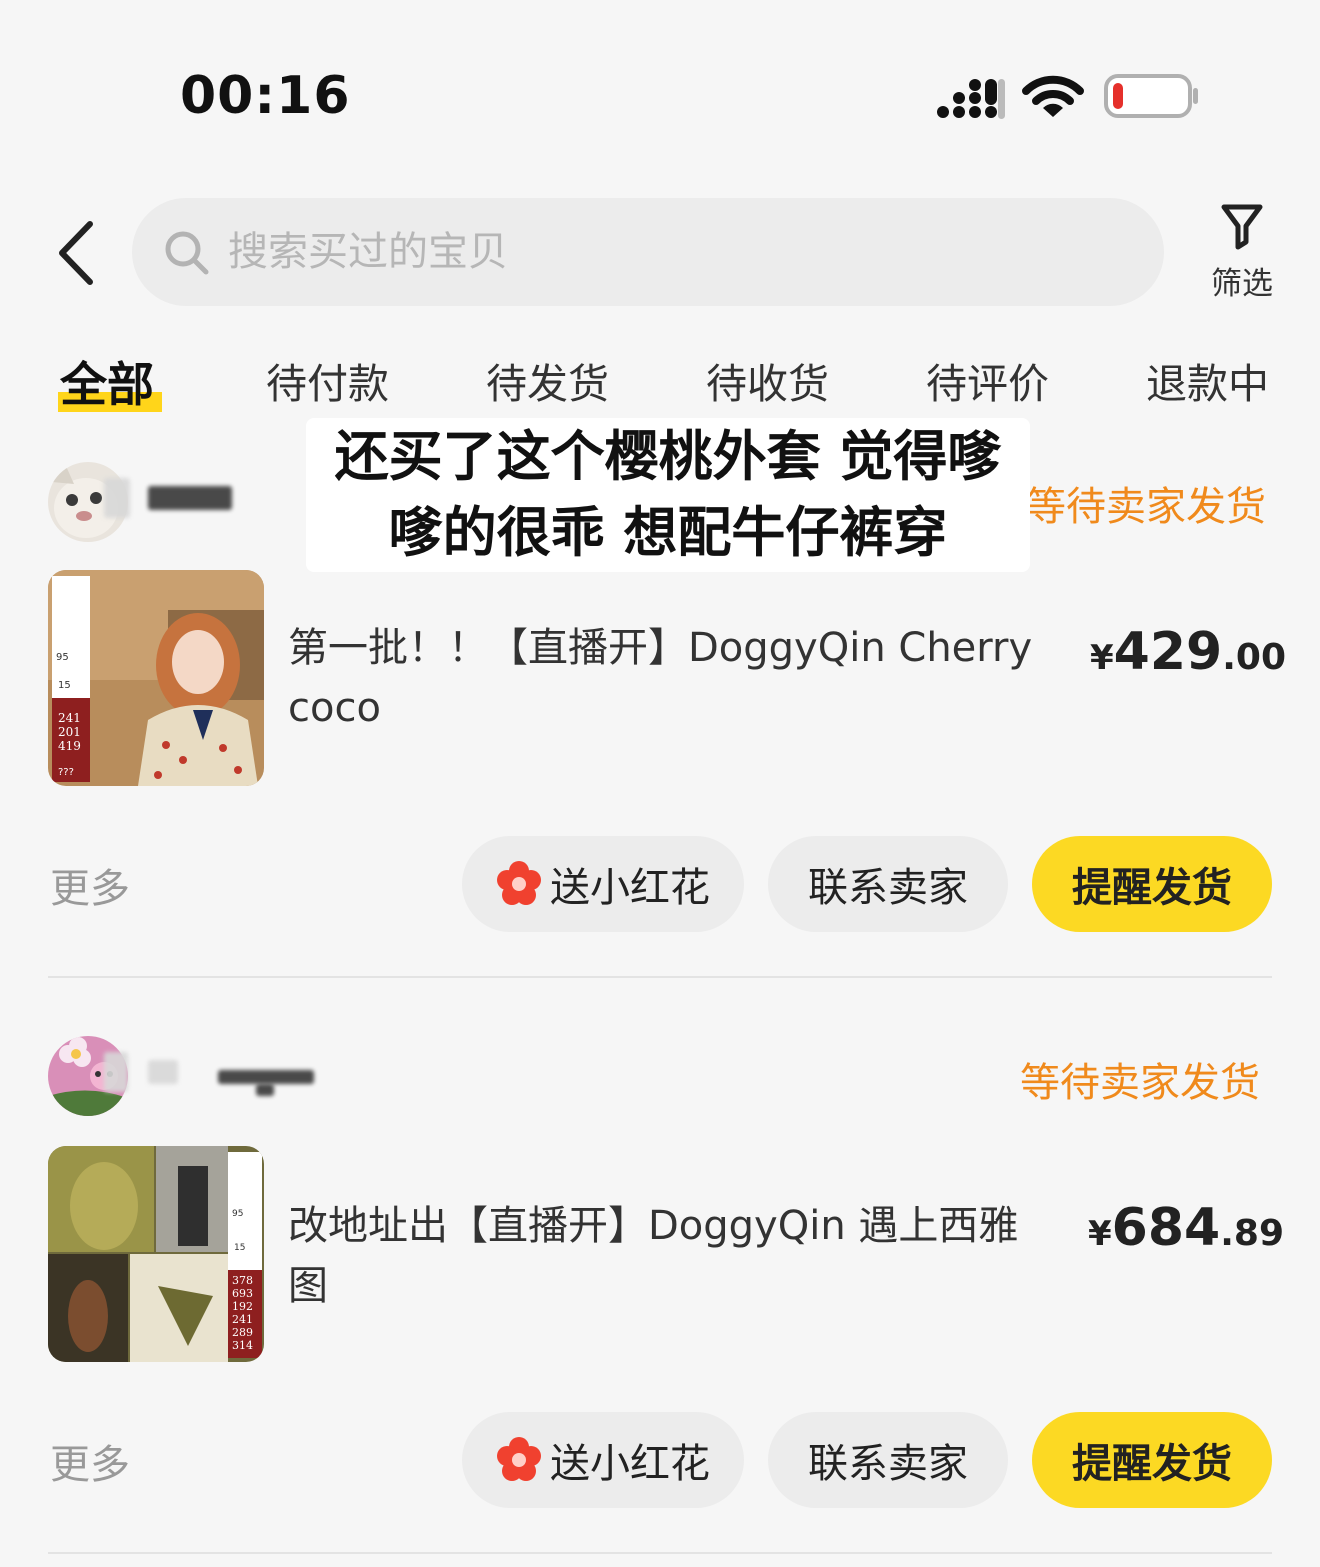 The width and height of the screenshot is (1320, 1567). I want to click on search-bar, so click(648, 252).